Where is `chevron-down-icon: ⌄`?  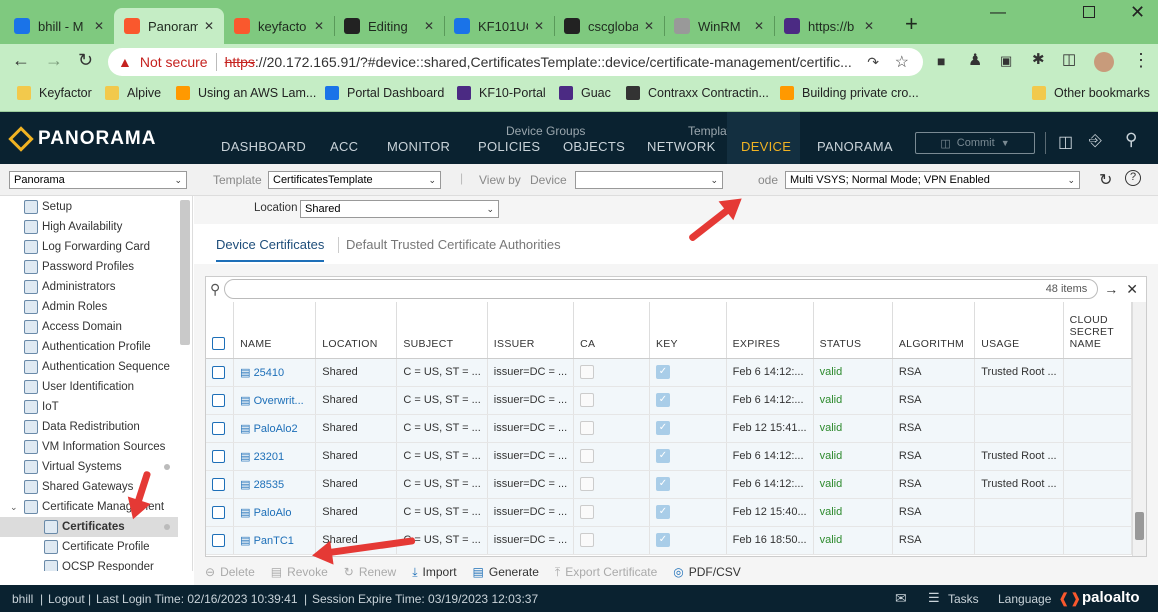 chevron-down-icon: ⌄ is located at coordinates (14, 507).